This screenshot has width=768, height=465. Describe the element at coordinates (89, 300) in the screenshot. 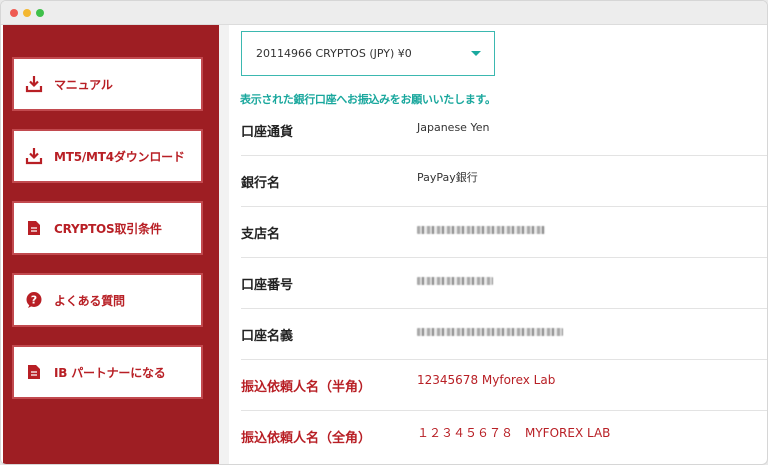

I see `sidebar-item-label: よくある質問` at that location.